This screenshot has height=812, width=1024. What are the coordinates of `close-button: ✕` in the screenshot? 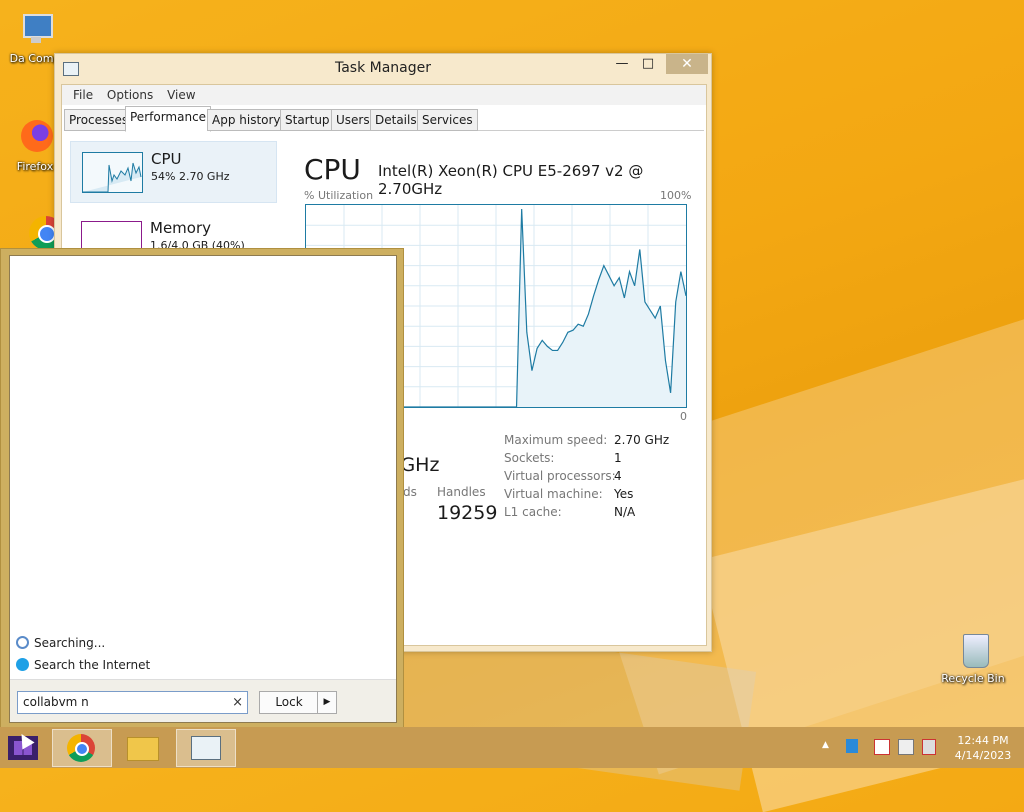 It's located at (687, 64).